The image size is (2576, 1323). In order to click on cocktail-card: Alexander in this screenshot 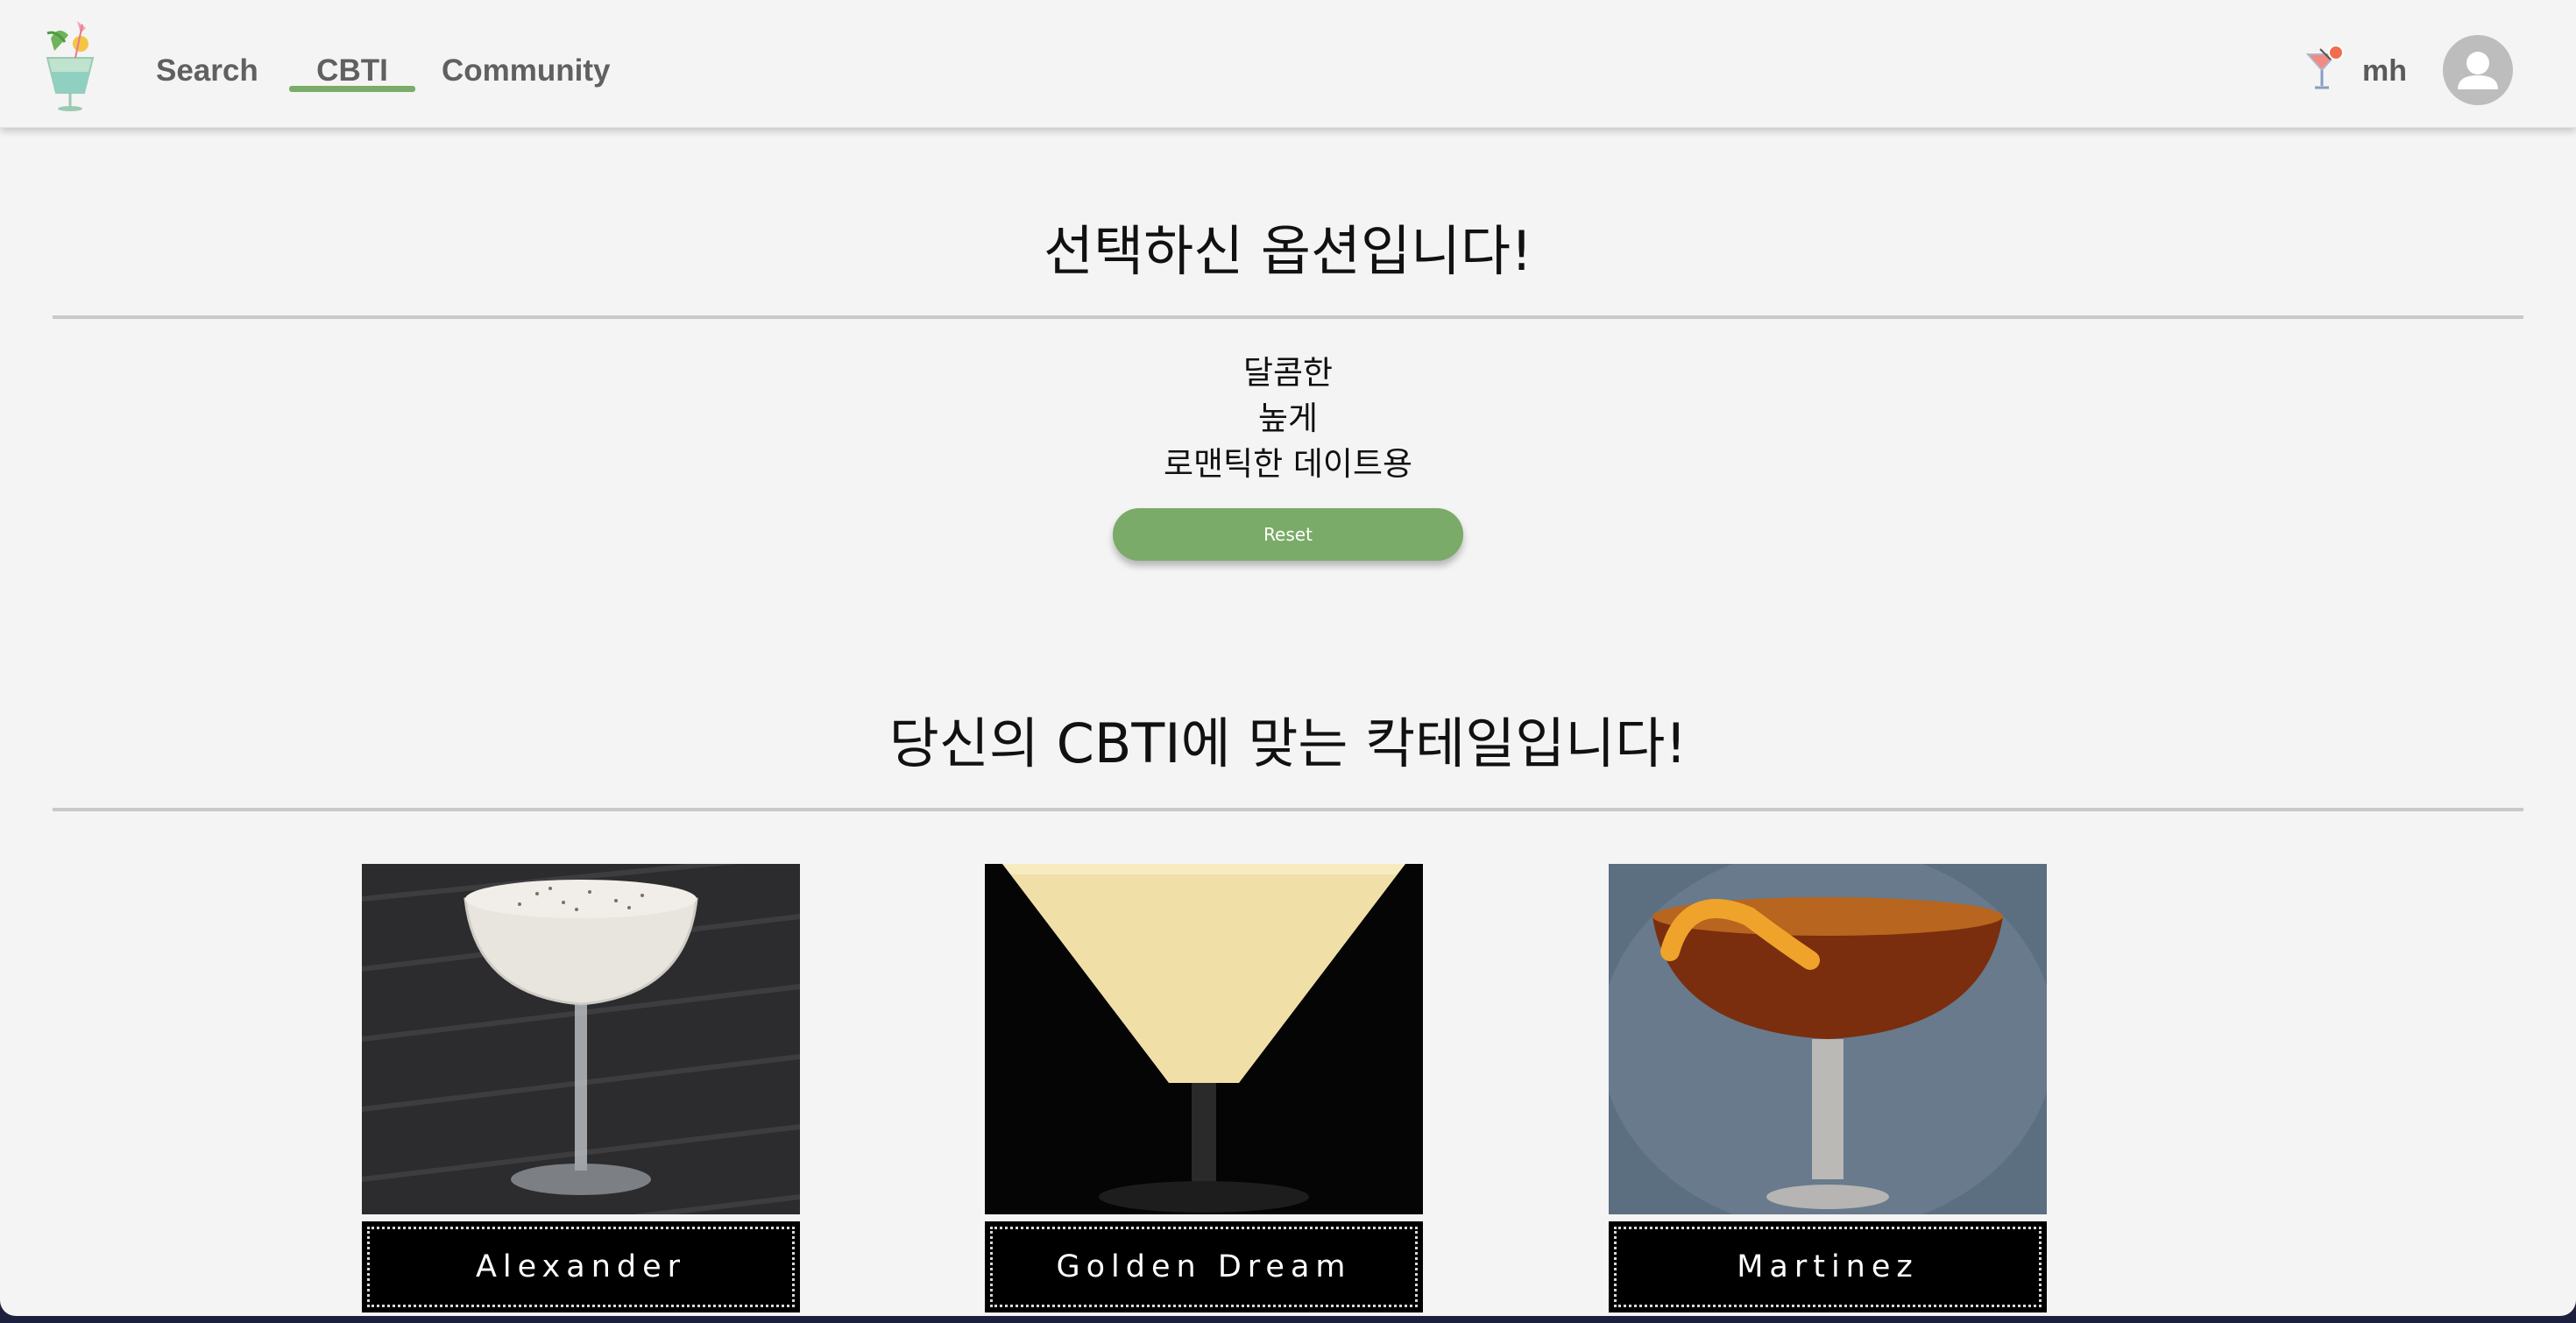, I will do `click(581, 1088)`.